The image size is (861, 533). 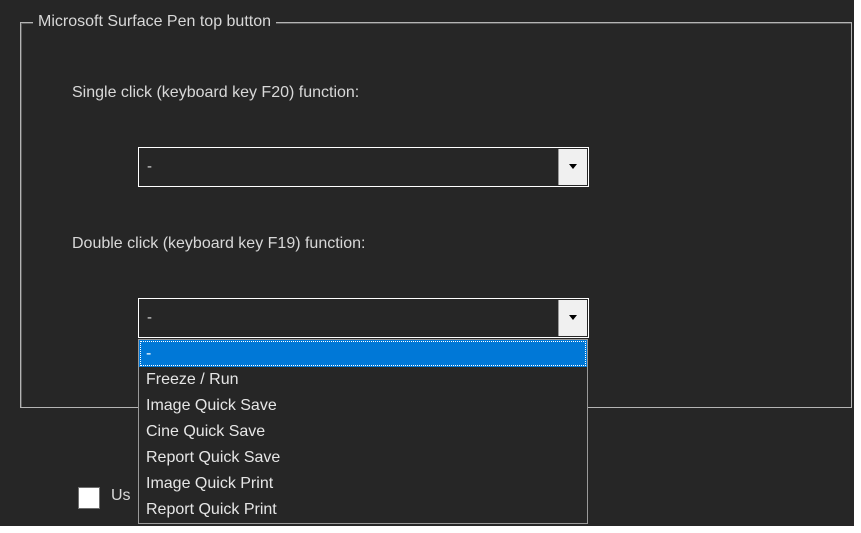 I want to click on groupbox-title: Microsoft Surface Pen top button, so click(x=155, y=22).